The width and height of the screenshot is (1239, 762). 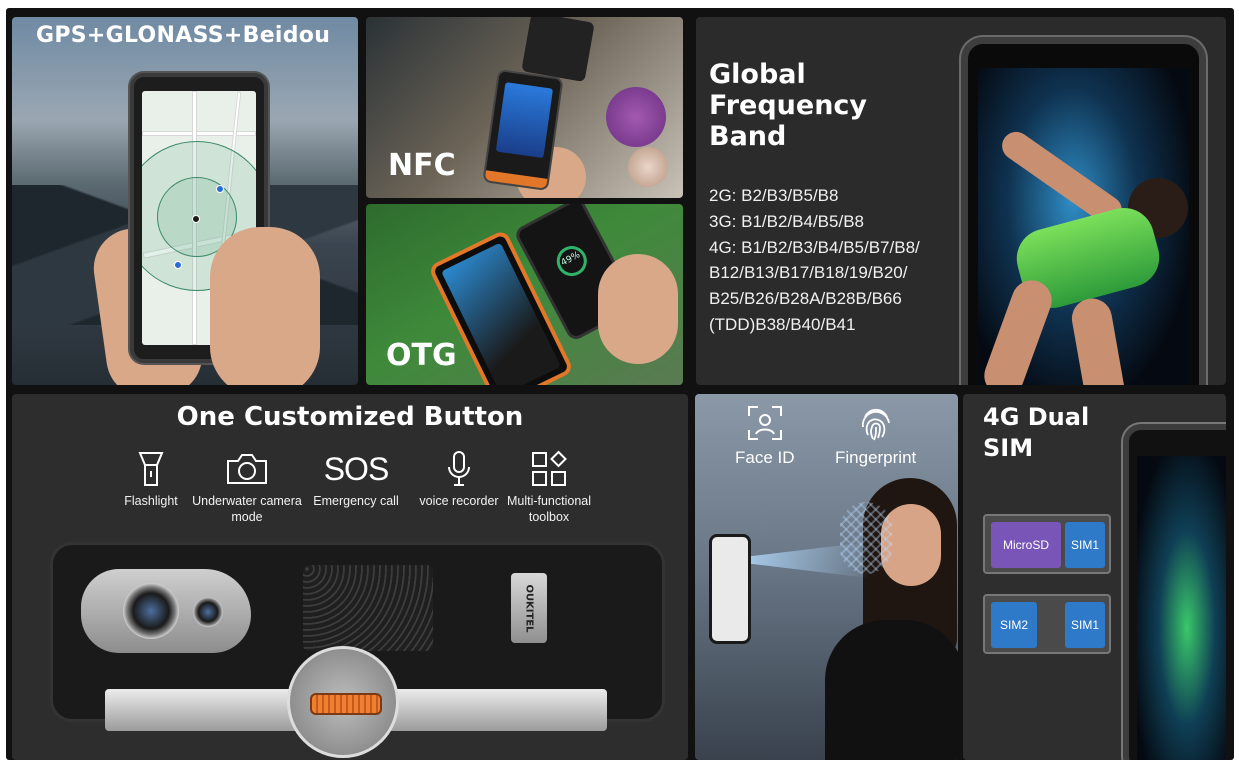 I want to click on nfc-panel: NFC, so click(x=524, y=107).